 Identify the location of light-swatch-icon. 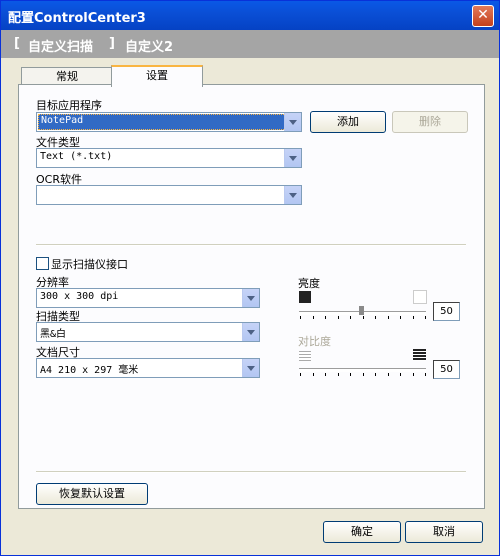
(420, 297).